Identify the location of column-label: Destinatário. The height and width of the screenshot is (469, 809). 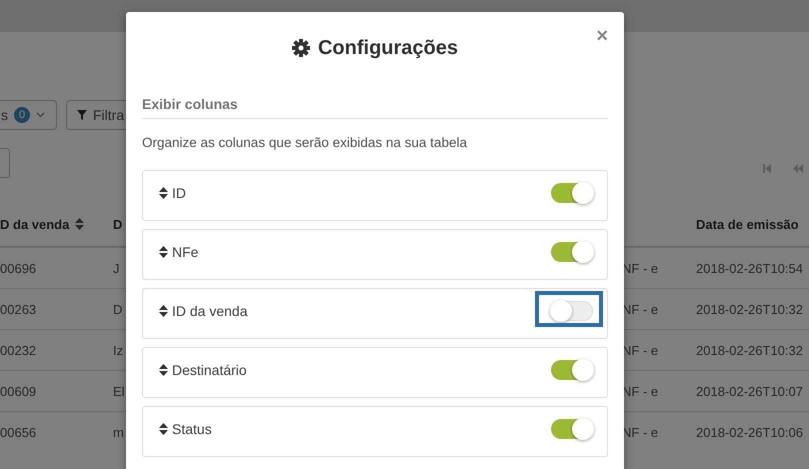
(209, 370).